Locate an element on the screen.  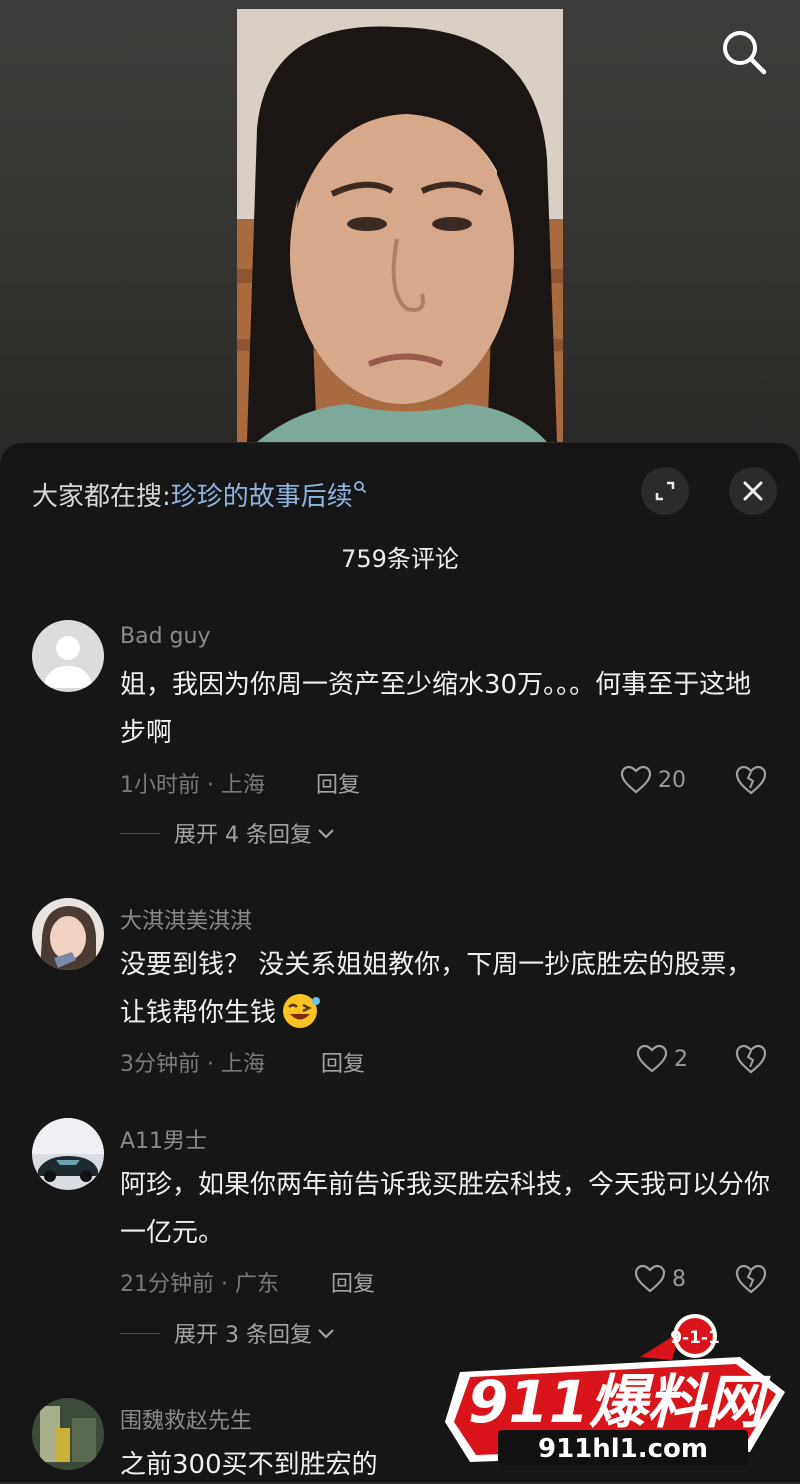
comment-text-content: 没要到钱？ 没关系姐姐教你，下周一抄底胜宏的股票，让钱帮你生钱 is located at coordinates (436, 989).